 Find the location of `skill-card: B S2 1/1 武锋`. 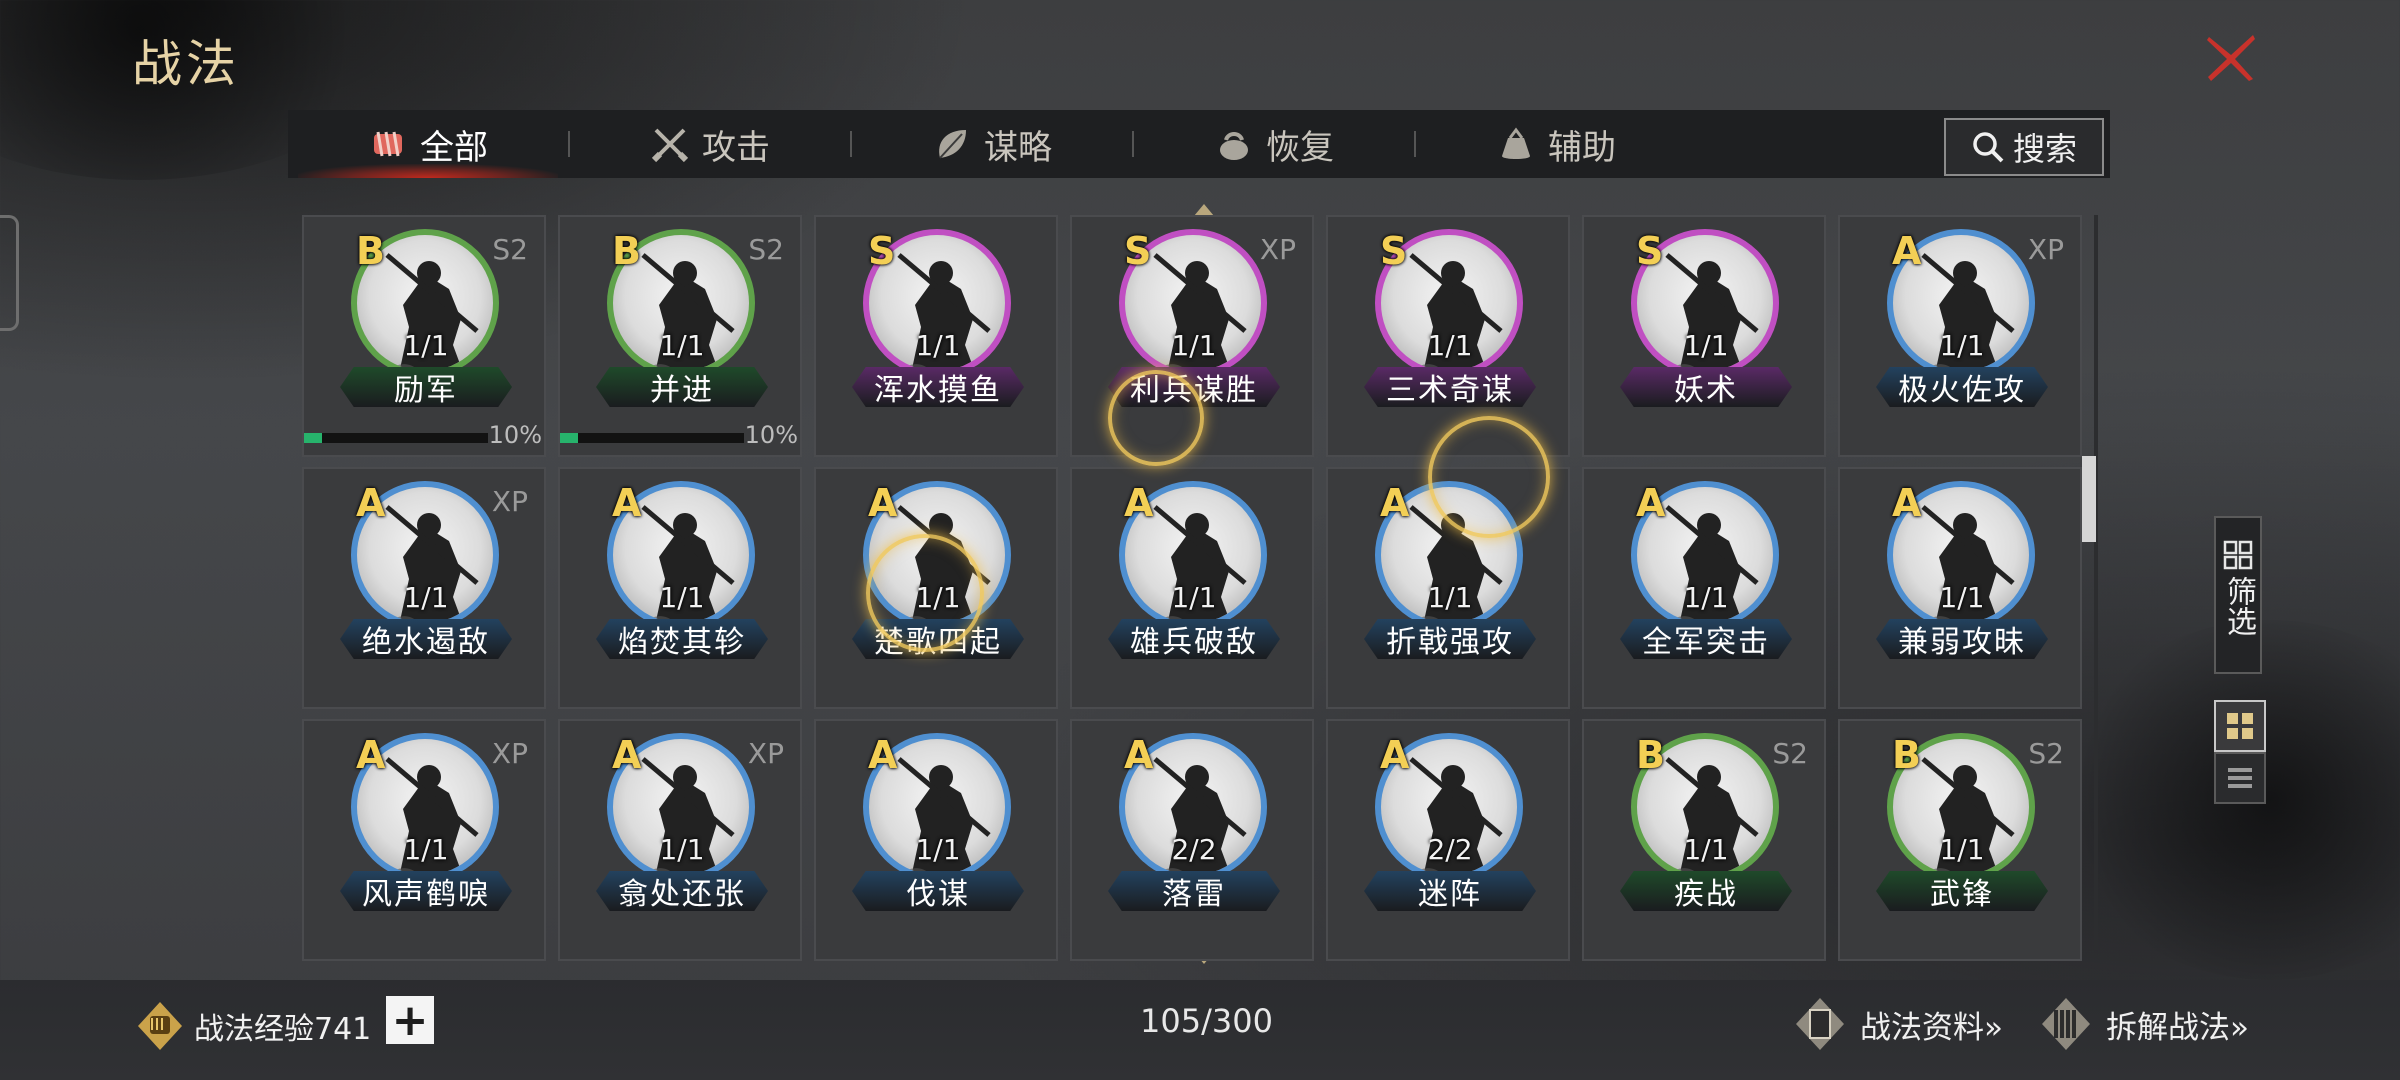

skill-card: B S2 1/1 武锋 is located at coordinates (1960, 840).